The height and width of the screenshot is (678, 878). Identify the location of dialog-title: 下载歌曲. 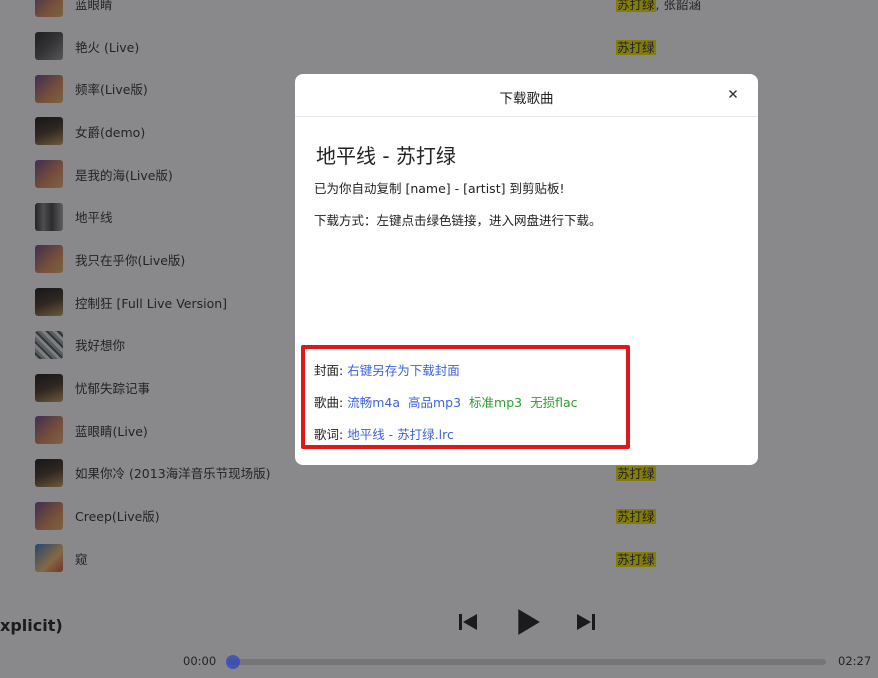
(526, 99).